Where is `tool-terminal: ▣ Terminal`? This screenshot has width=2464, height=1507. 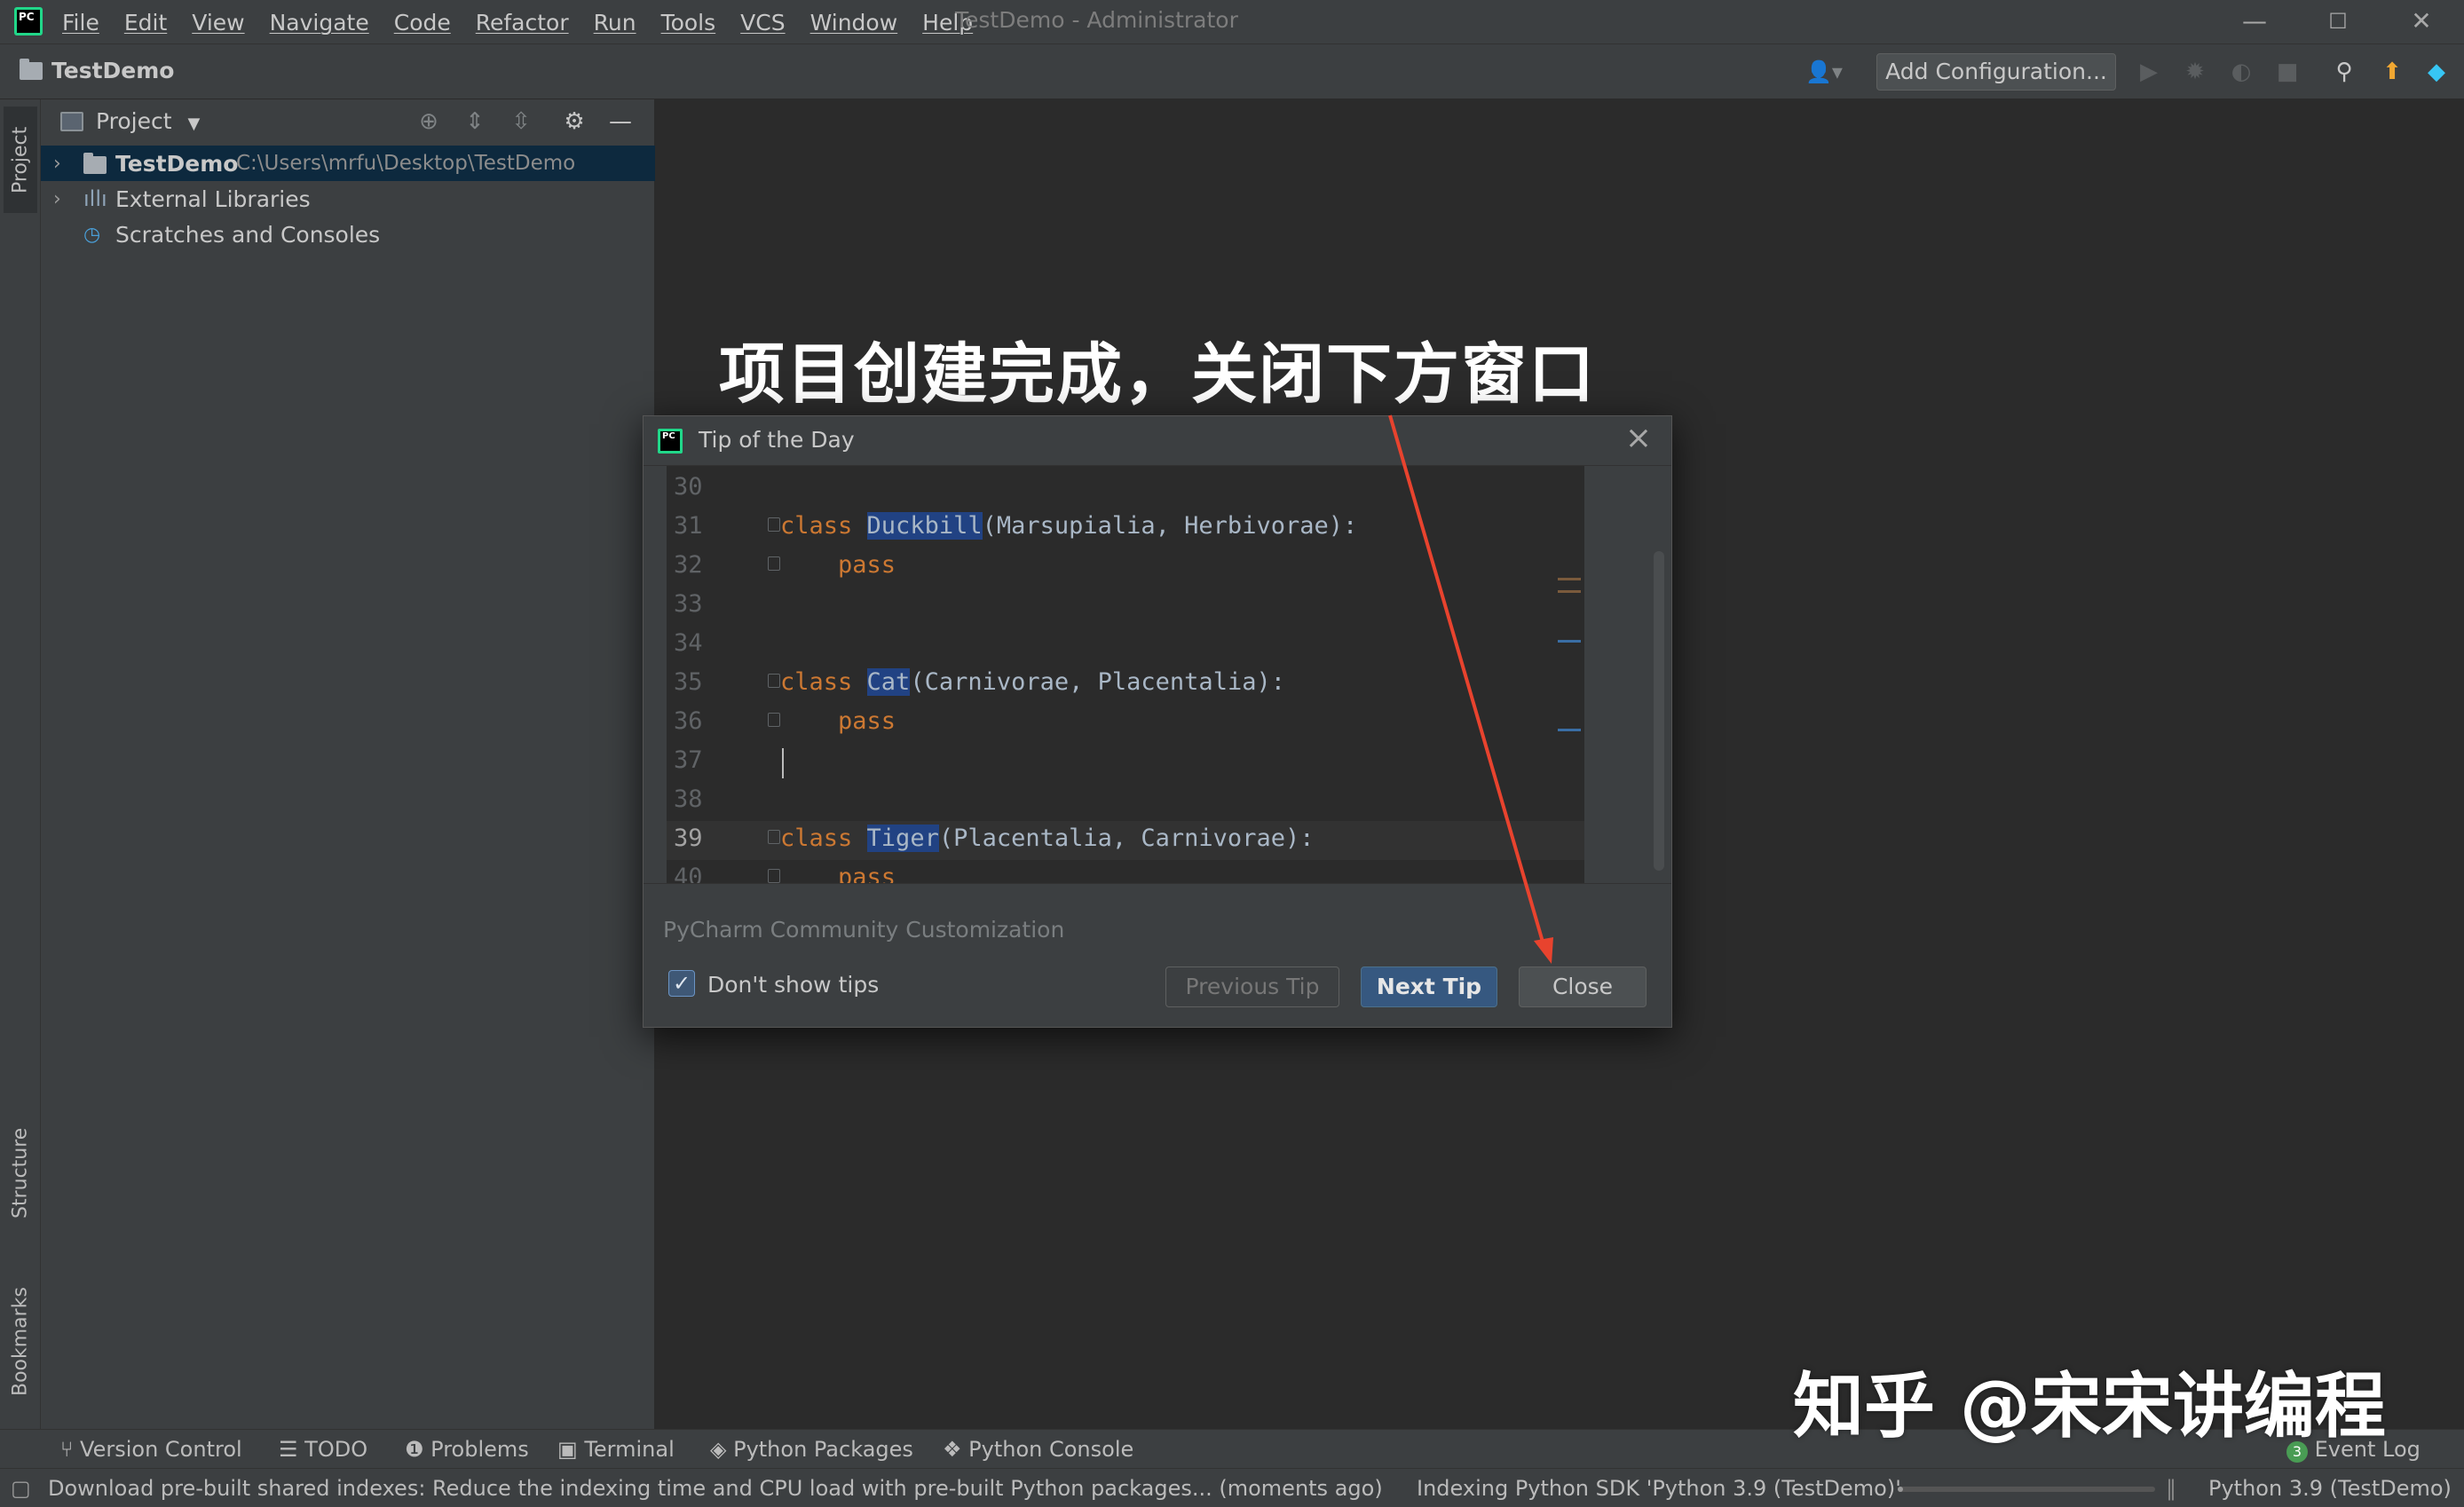
tool-terminal: ▣ Terminal is located at coordinates (616, 1449).